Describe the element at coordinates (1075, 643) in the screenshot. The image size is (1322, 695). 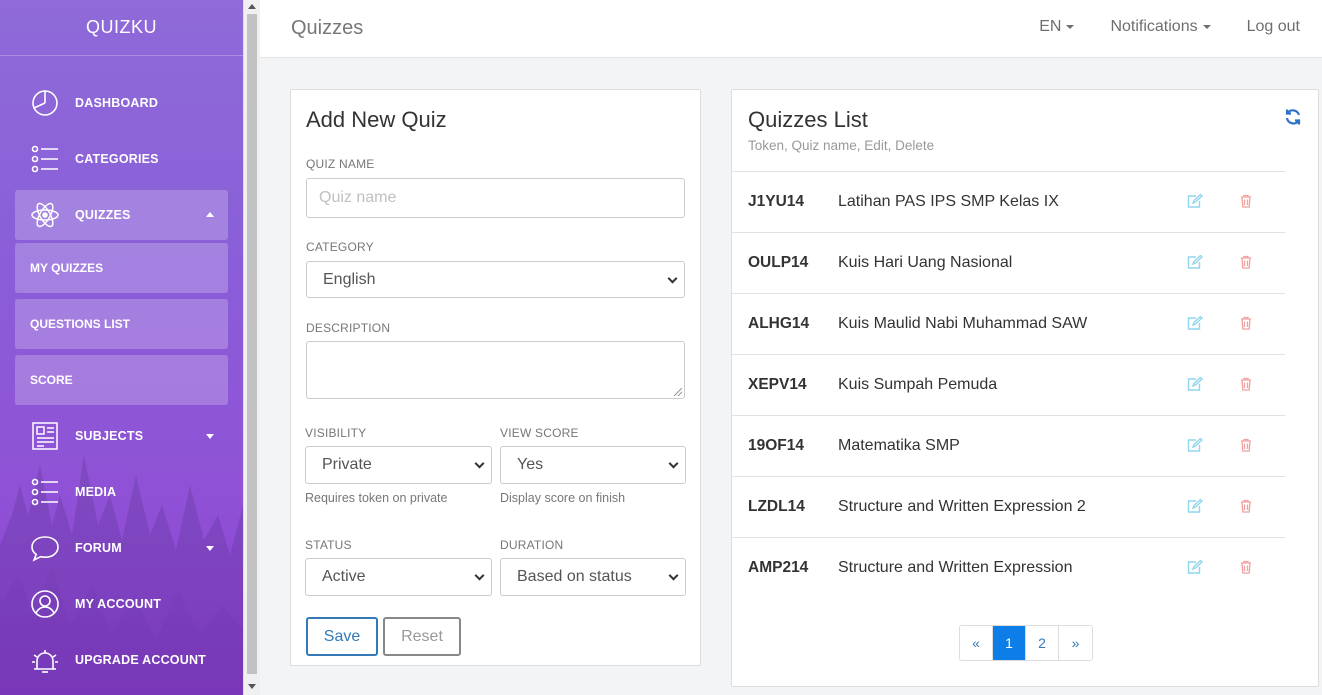
I see `pagination-next: »` at that location.